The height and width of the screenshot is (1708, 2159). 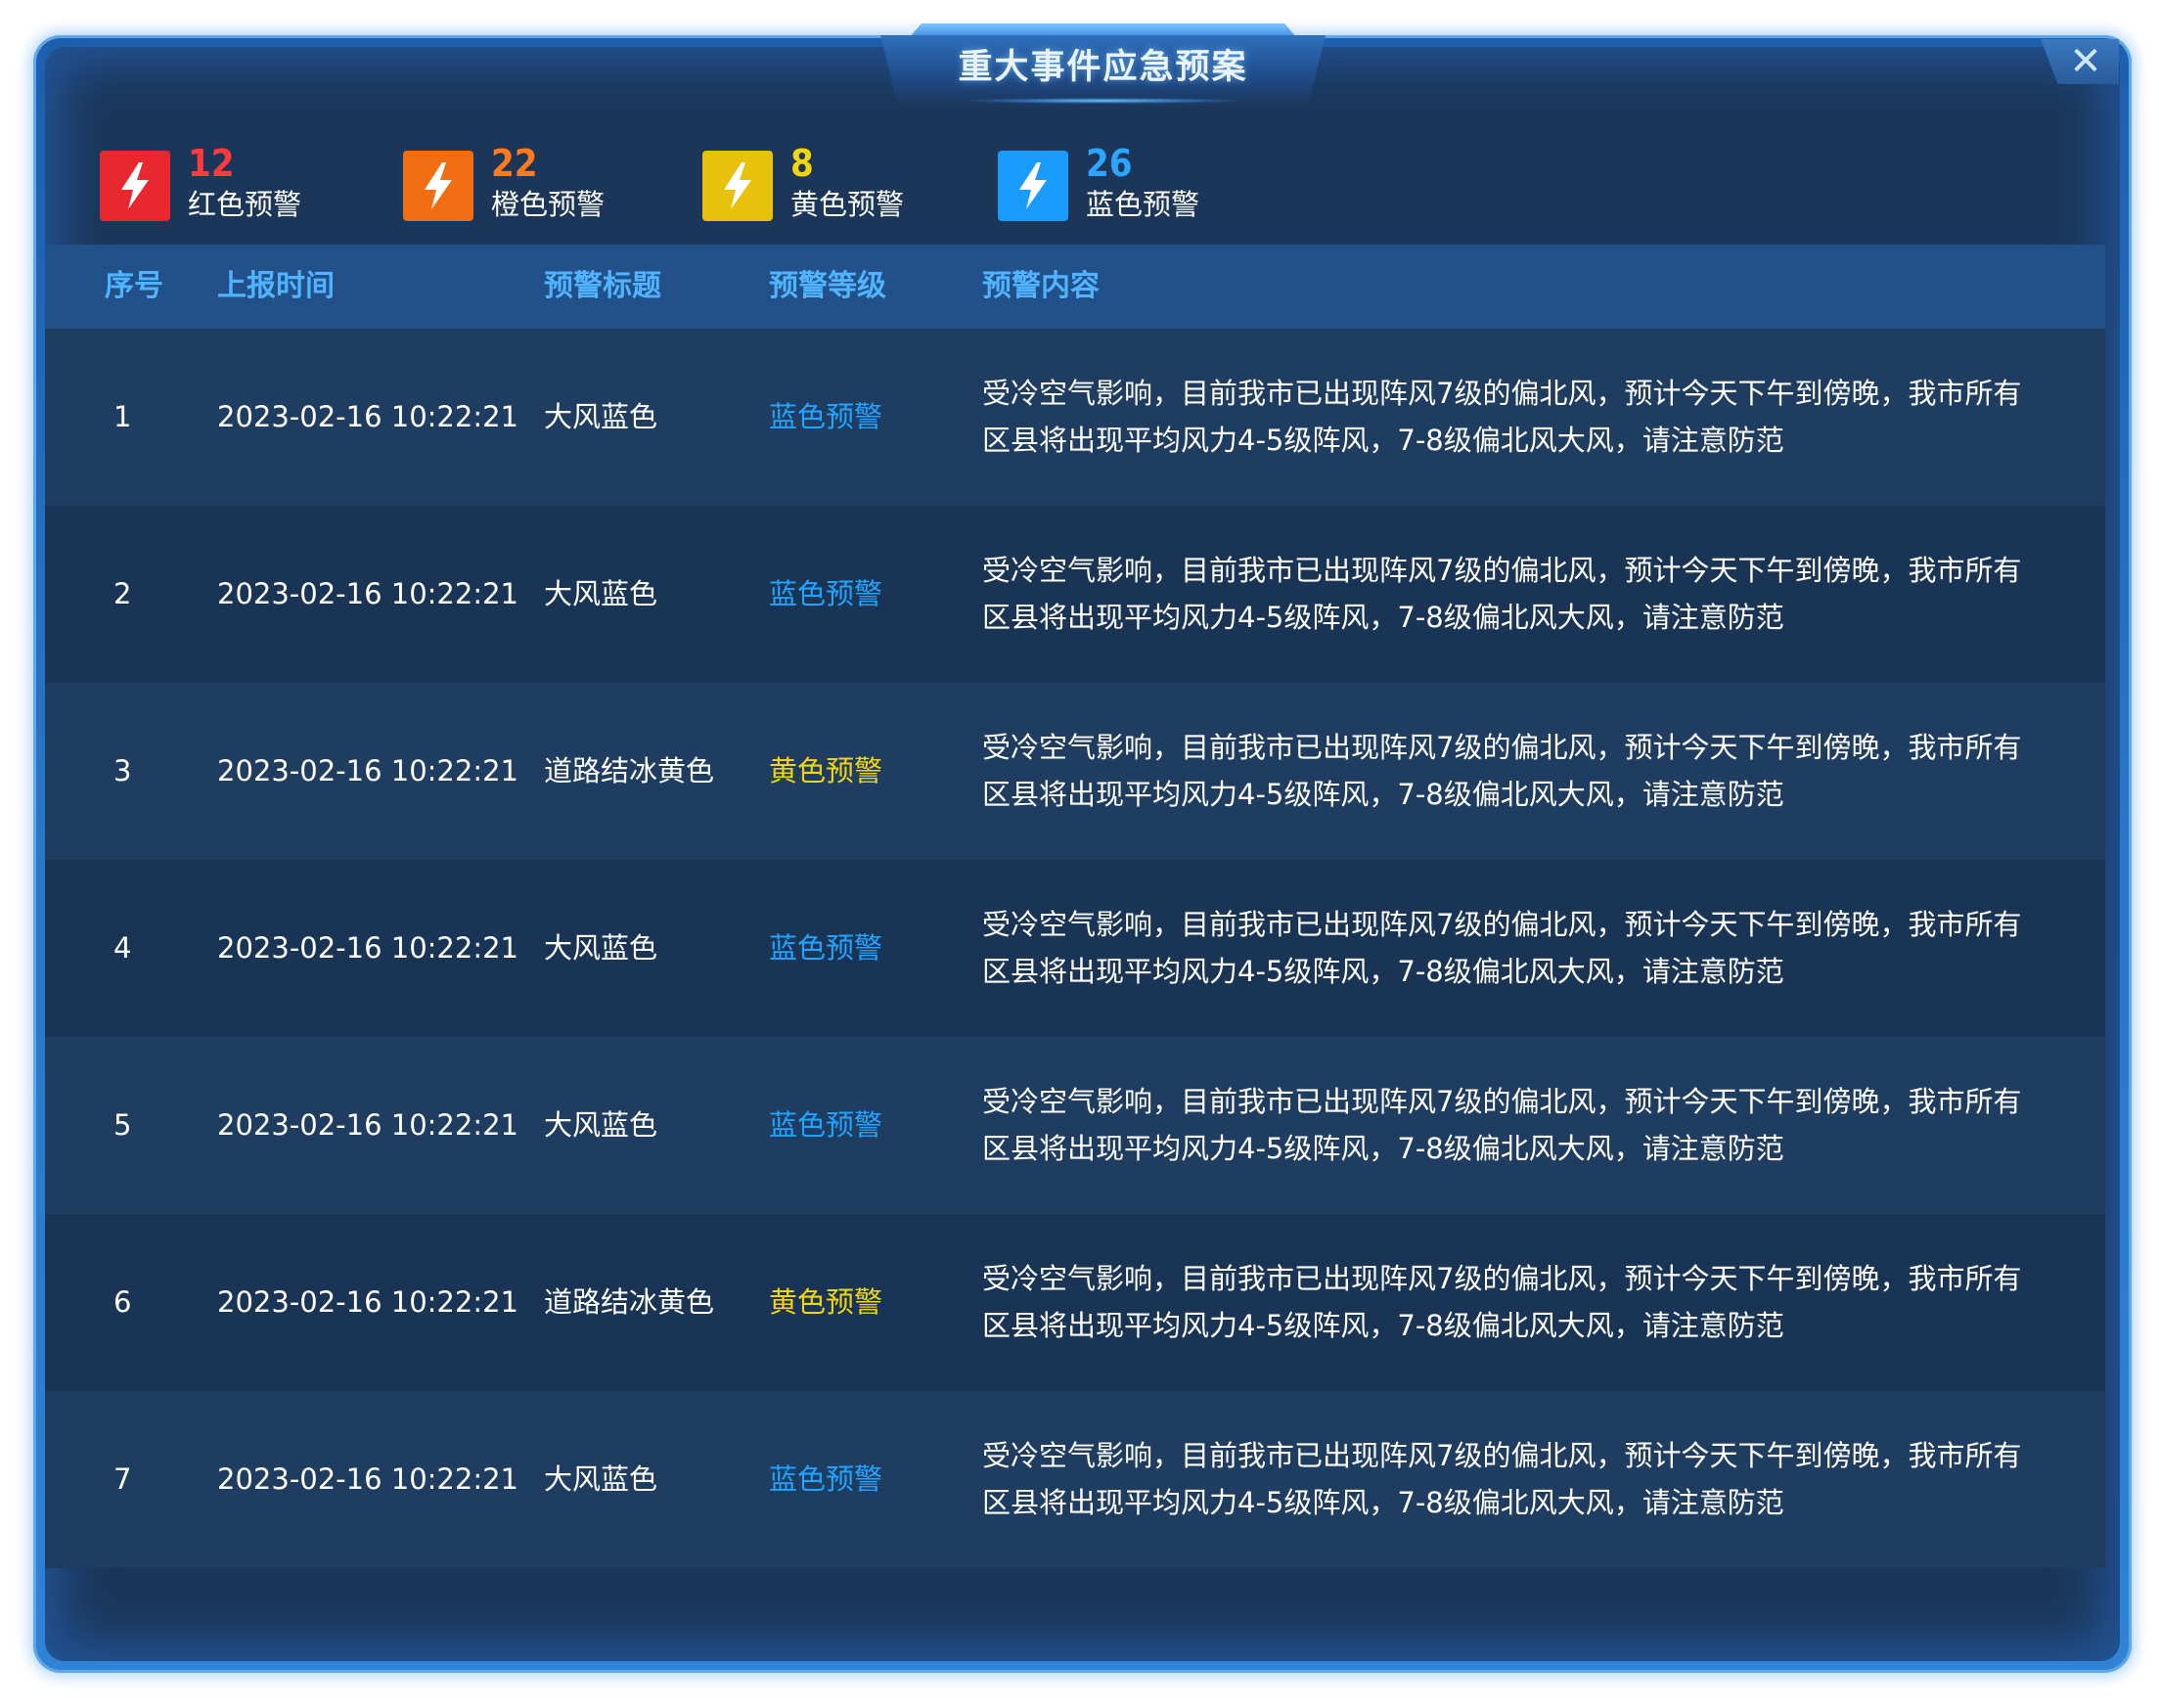 I want to click on row-index: 3, so click(x=122, y=770).